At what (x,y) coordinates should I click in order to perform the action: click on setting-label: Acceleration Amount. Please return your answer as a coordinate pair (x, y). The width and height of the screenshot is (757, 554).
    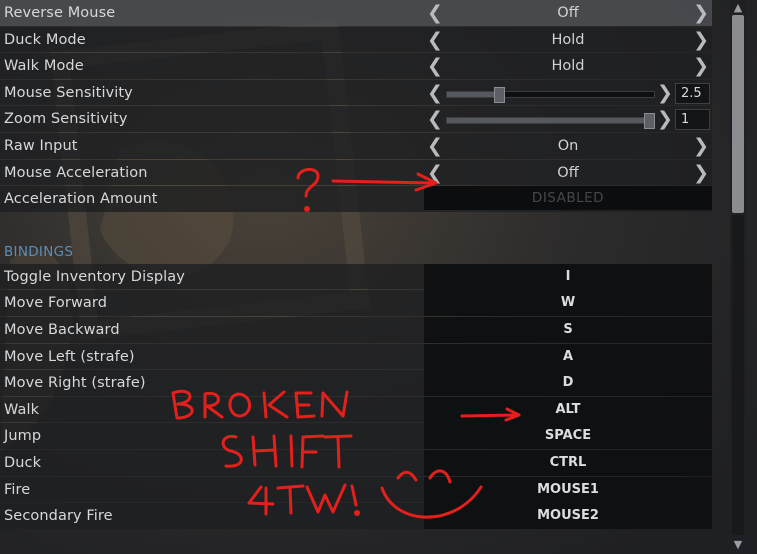
    Looking at the image, I should click on (81, 199).